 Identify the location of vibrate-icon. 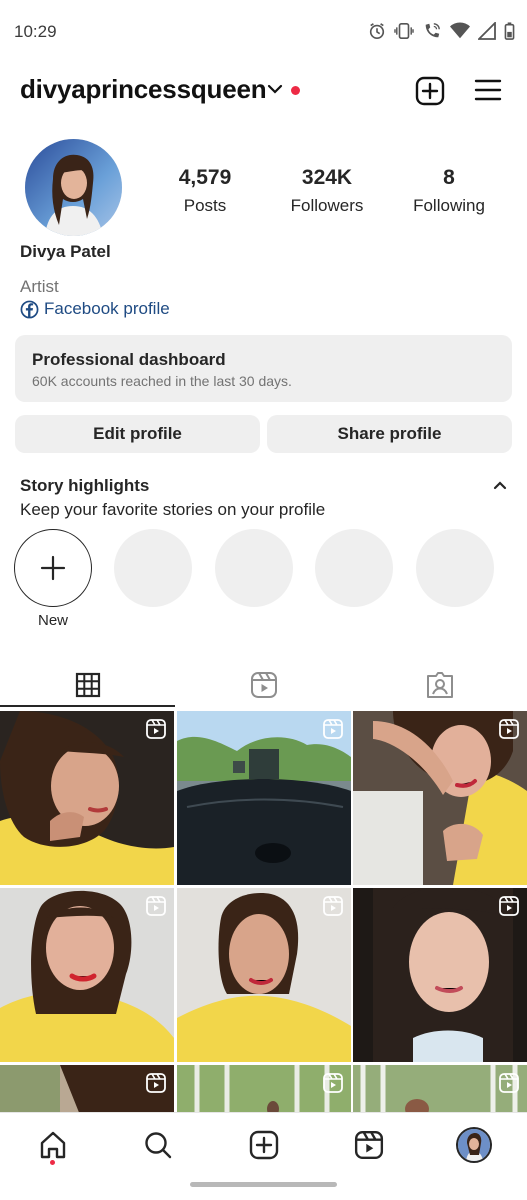
(404, 31).